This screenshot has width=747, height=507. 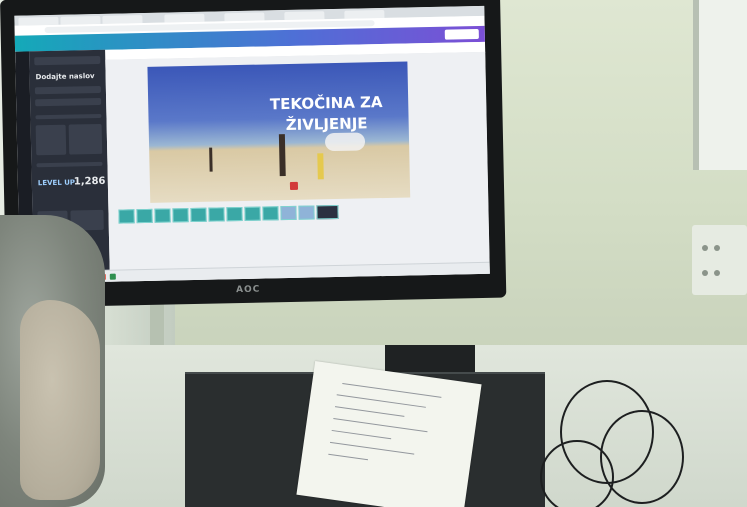 What do you see at coordinates (67, 60) in the screenshot?
I see `search-input` at bounding box center [67, 60].